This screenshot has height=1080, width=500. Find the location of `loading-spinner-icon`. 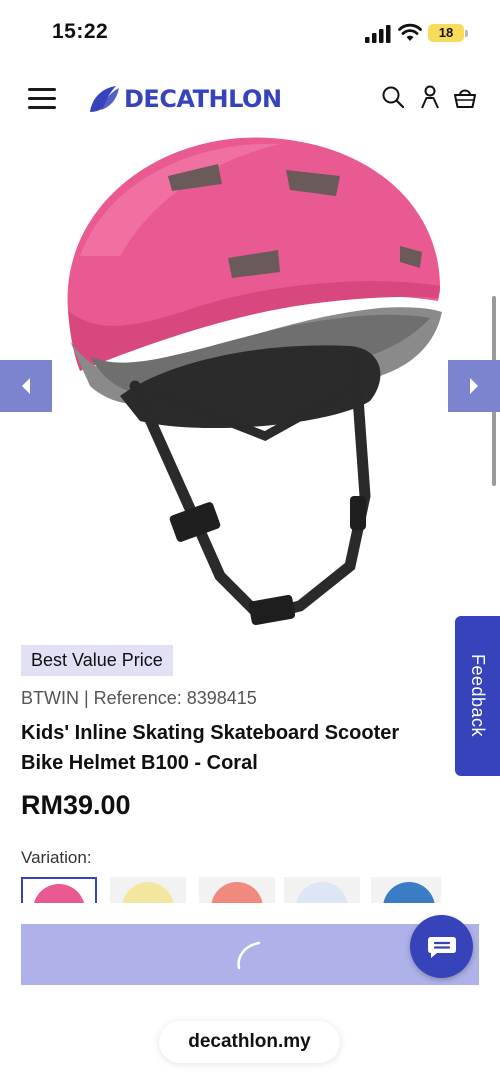

loading-spinner-icon is located at coordinates (249, 955).